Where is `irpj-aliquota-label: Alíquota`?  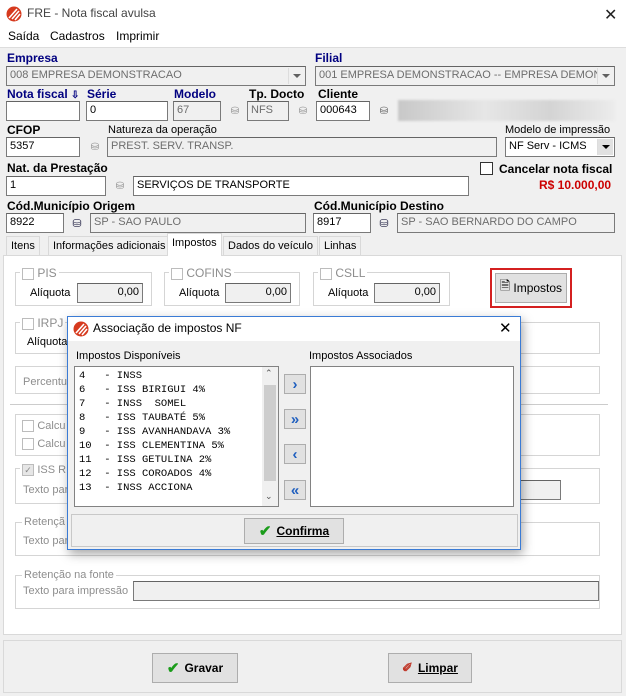
irpj-aliquota-label: Alíquota is located at coordinates (47, 342).